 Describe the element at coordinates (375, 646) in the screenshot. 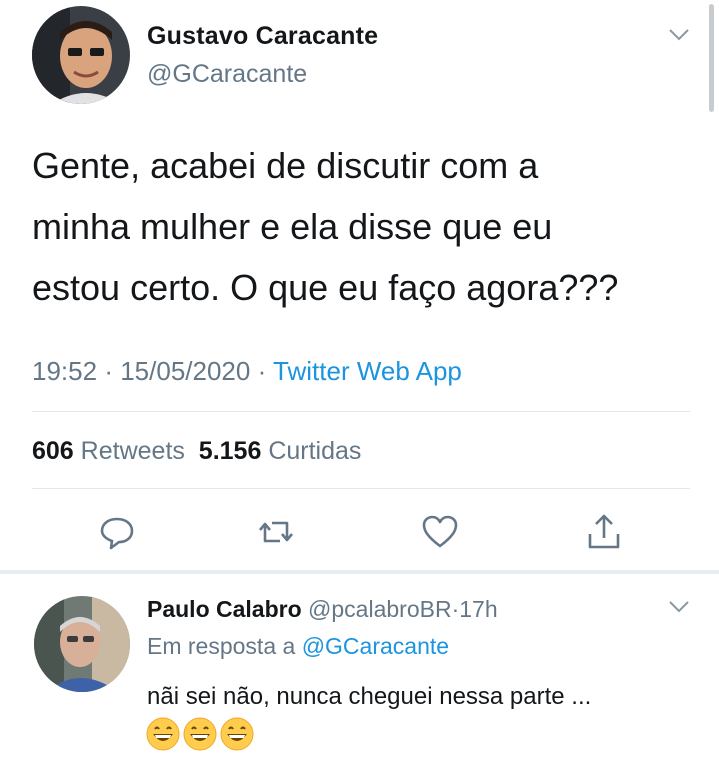

I see `reply-to-mention: @GCaracante` at that location.